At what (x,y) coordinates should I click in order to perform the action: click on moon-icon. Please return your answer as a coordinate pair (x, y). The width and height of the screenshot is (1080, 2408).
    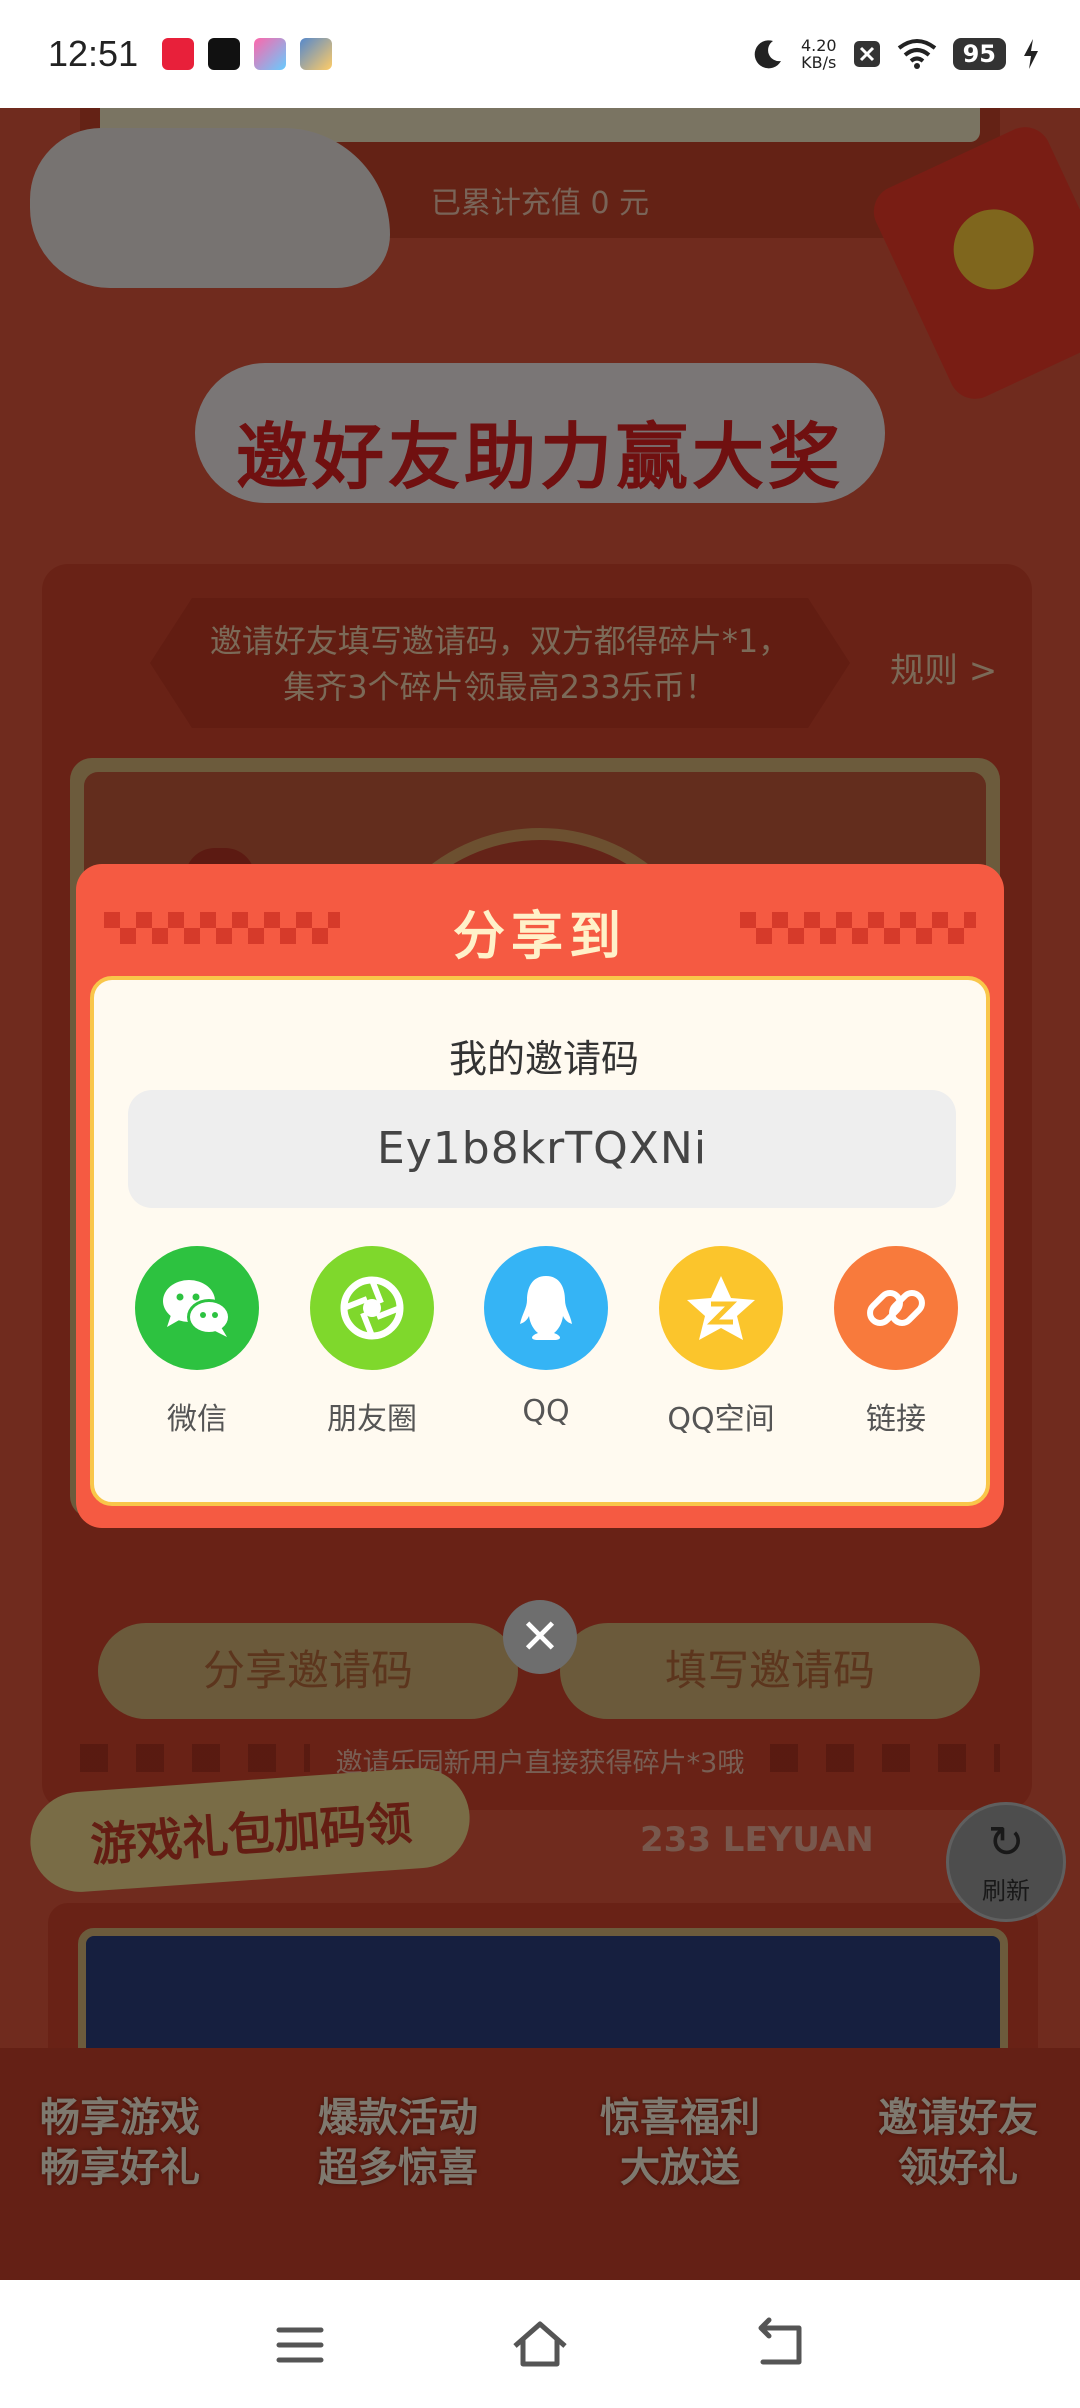
    Looking at the image, I should click on (767, 54).